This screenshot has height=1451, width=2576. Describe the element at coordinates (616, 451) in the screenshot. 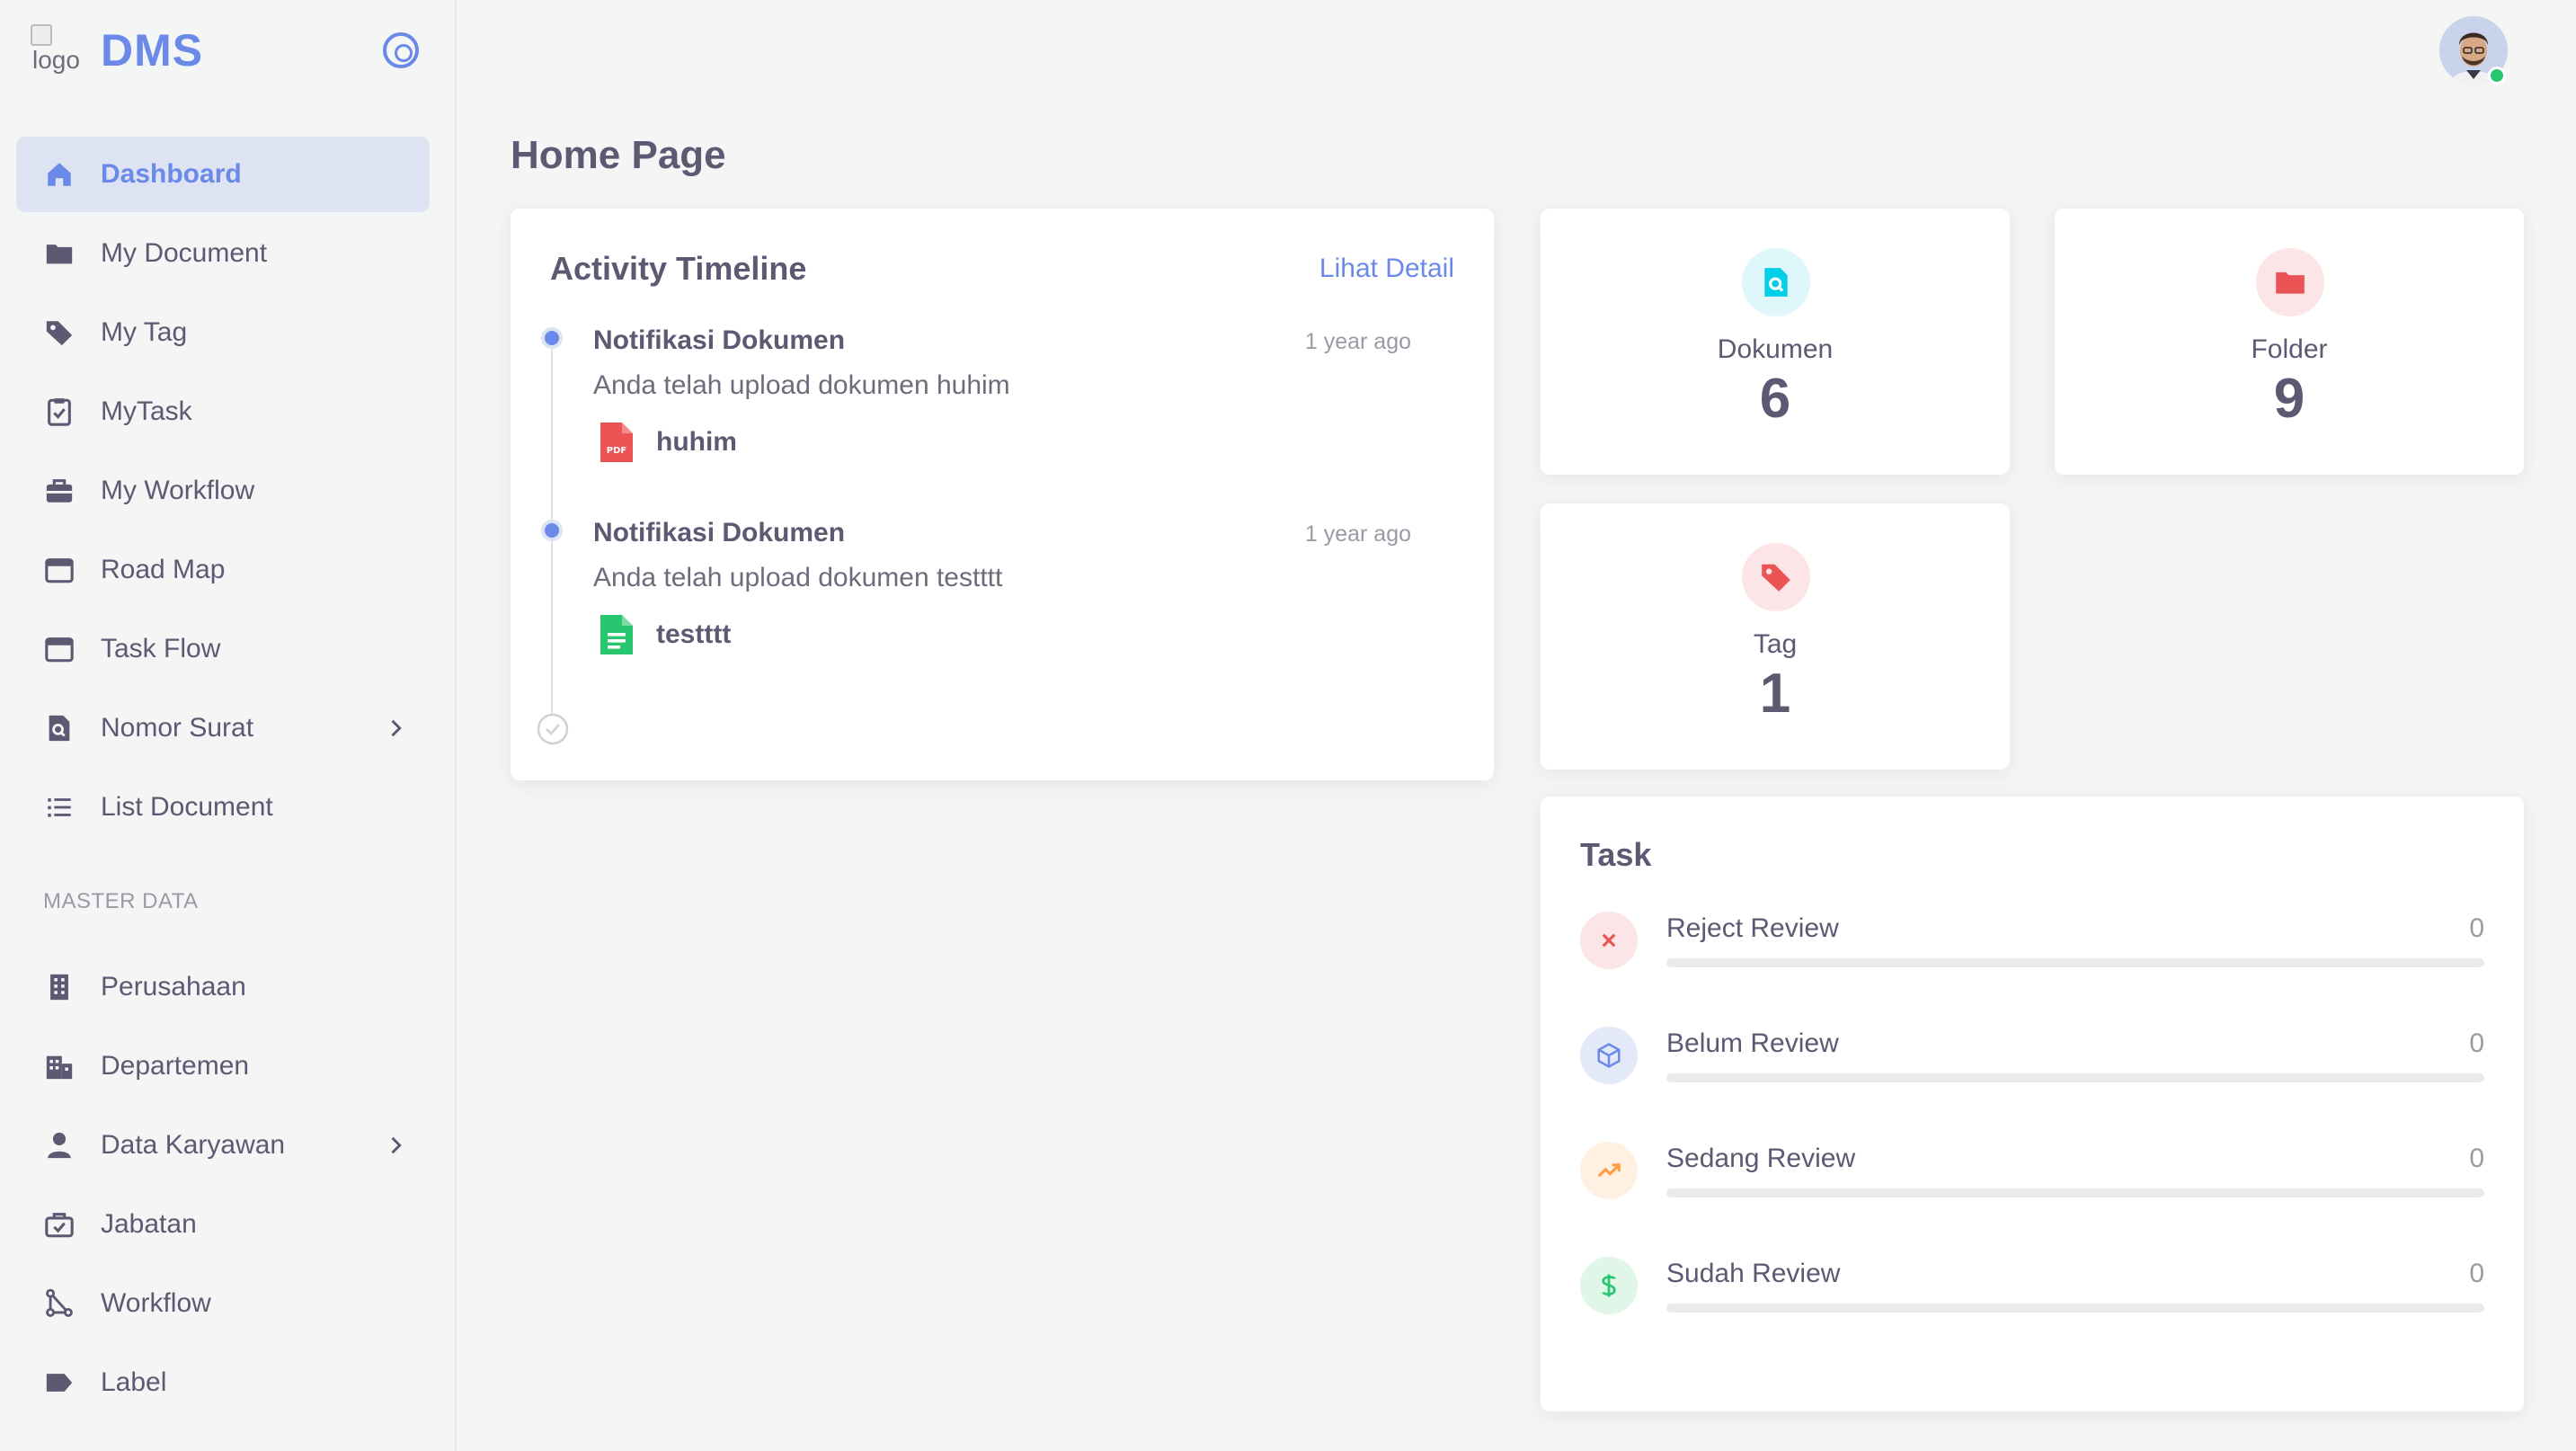

I see `svg-text: PDF` at that location.